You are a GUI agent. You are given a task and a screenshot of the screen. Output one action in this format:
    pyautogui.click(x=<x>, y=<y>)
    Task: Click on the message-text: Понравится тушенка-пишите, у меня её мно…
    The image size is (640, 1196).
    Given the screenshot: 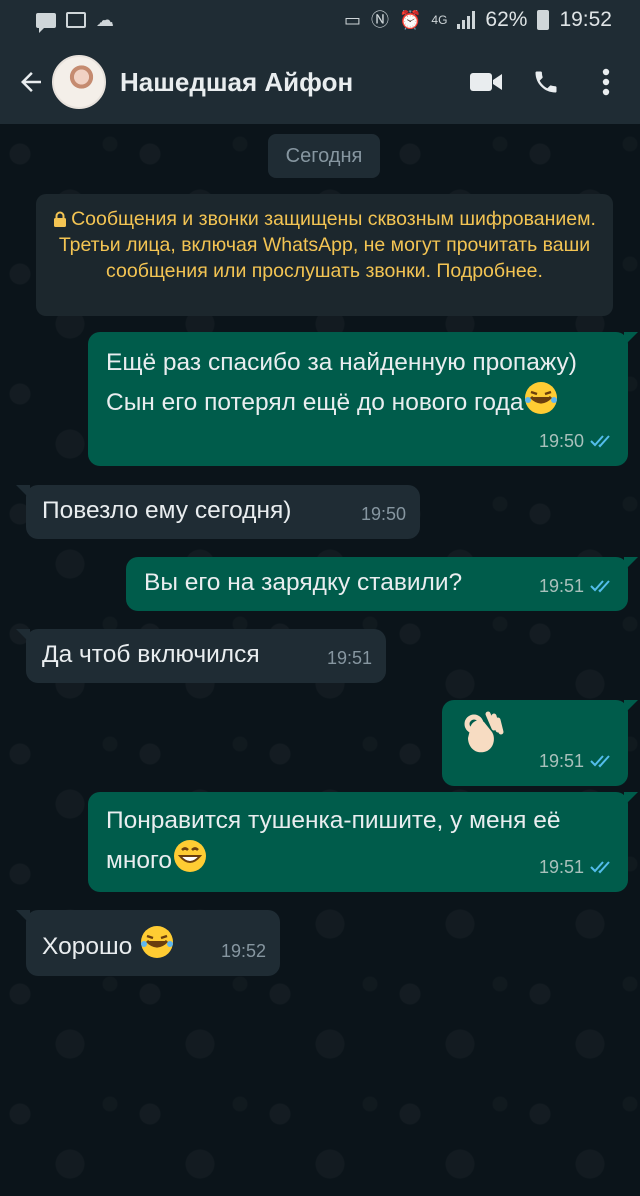 What is the action you would take?
    pyautogui.click(x=333, y=840)
    